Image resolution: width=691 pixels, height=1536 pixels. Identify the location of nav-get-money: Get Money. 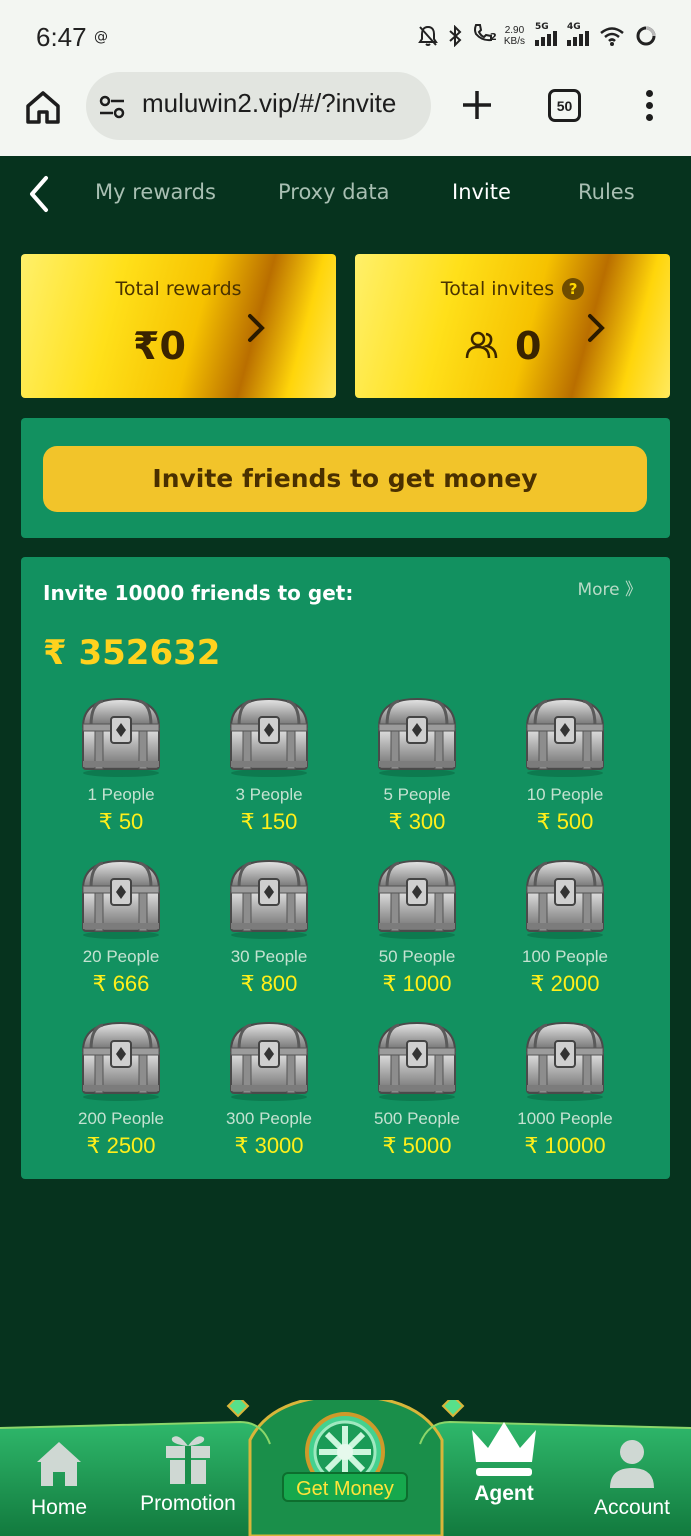
(345, 1455).